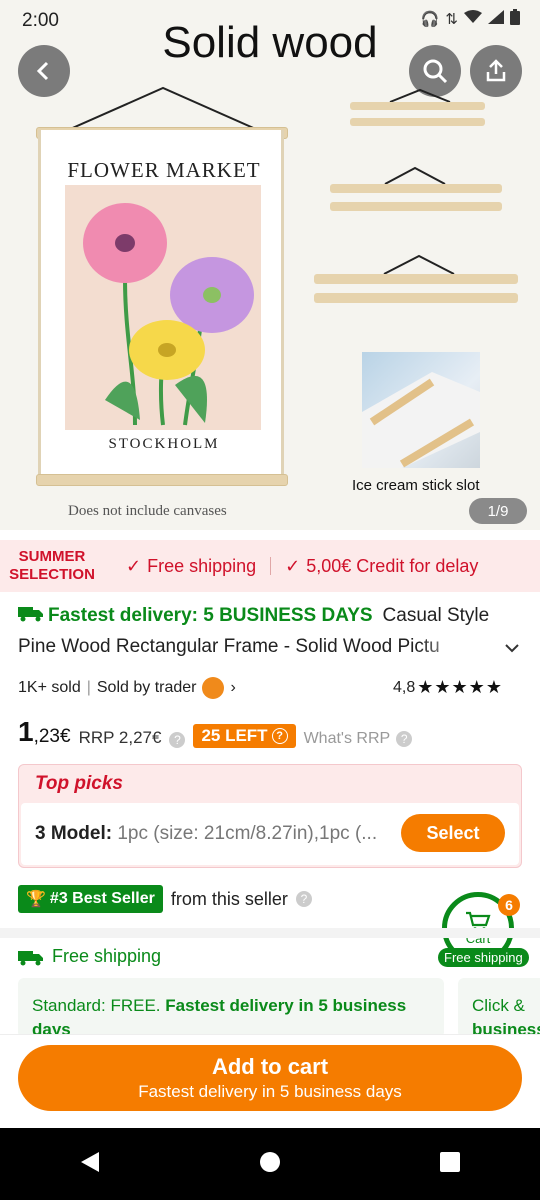 The image size is (540, 1200). I want to click on rating: 4,8 ★ ★ ★ ★ ★, so click(447, 687).